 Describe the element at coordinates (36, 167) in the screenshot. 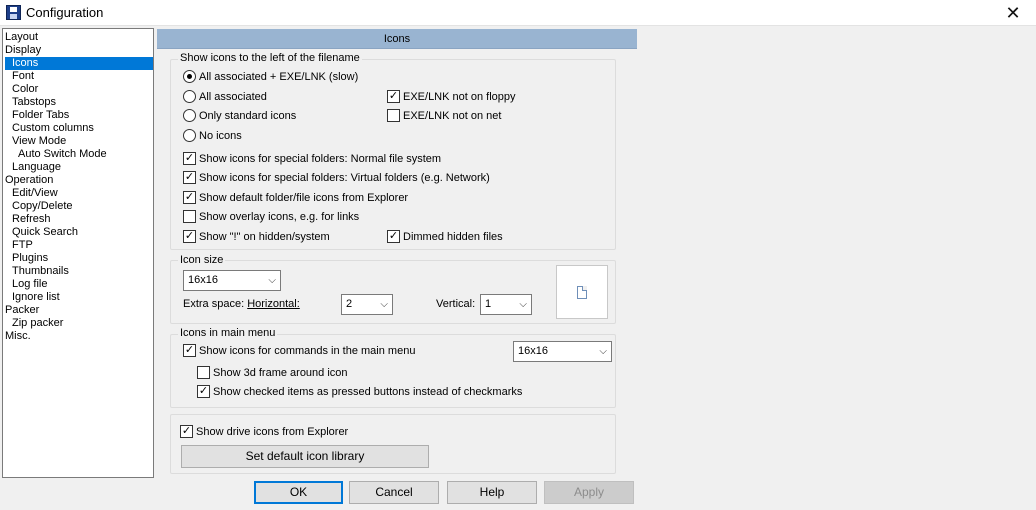

I see `tree-item: Language` at that location.